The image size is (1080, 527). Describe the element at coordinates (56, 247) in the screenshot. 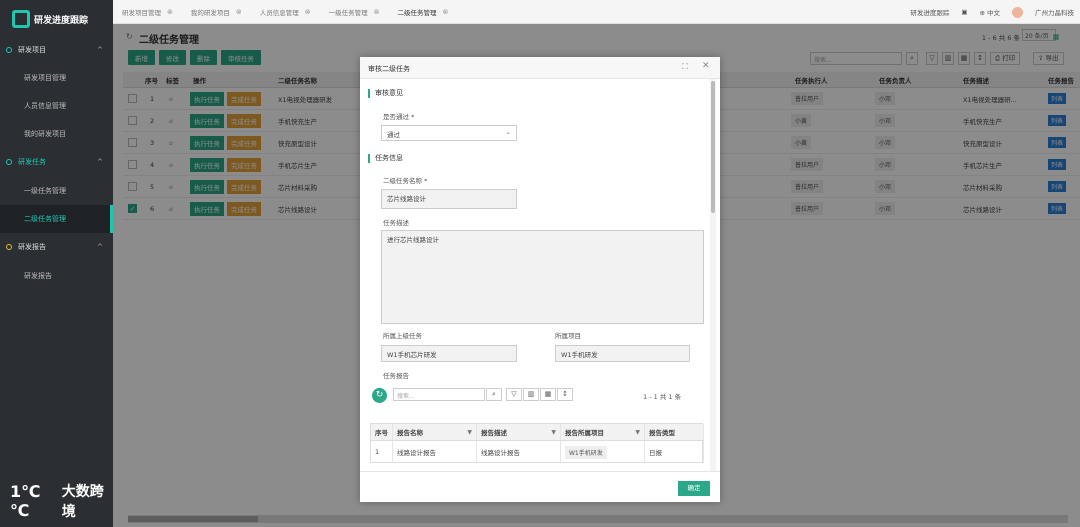

I see `sidebar-group-reports: 研发报告 ^` at that location.